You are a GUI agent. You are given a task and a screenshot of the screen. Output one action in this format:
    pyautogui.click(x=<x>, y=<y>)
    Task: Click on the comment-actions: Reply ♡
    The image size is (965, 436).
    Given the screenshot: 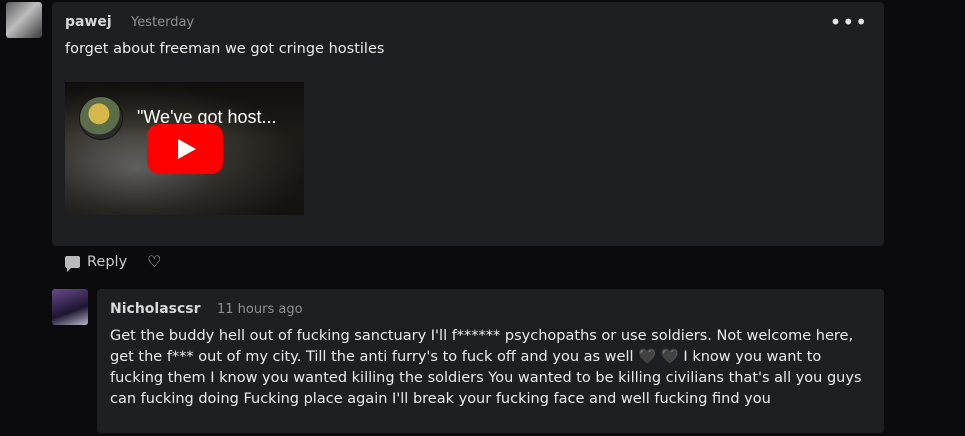 What is the action you would take?
    pyautogui.click(x=113, y=262)
    